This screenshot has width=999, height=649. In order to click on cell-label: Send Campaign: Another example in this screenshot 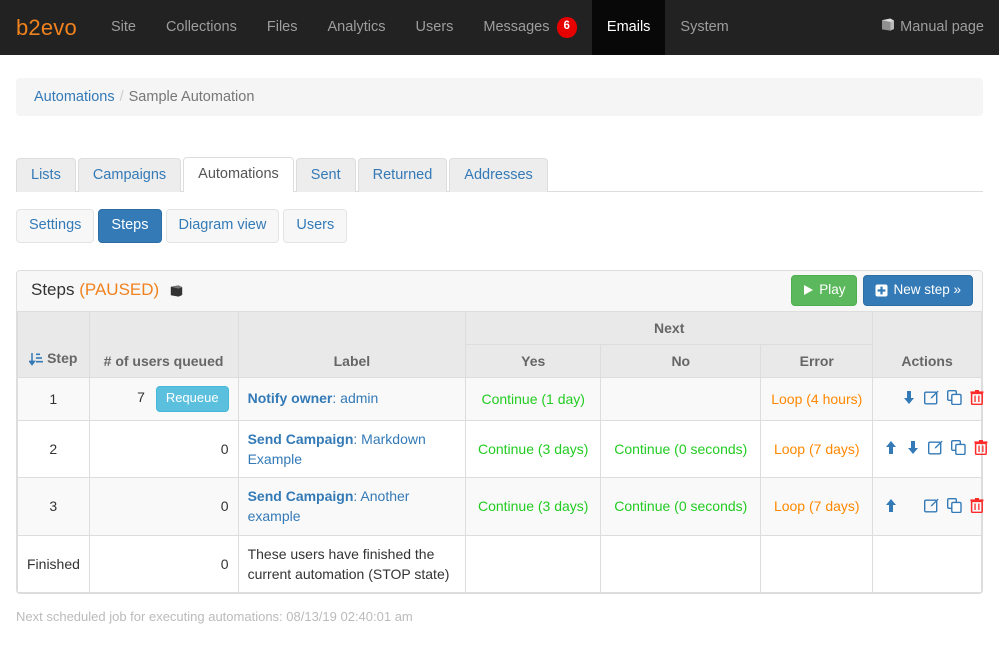, I will do `click(352, 506)`.